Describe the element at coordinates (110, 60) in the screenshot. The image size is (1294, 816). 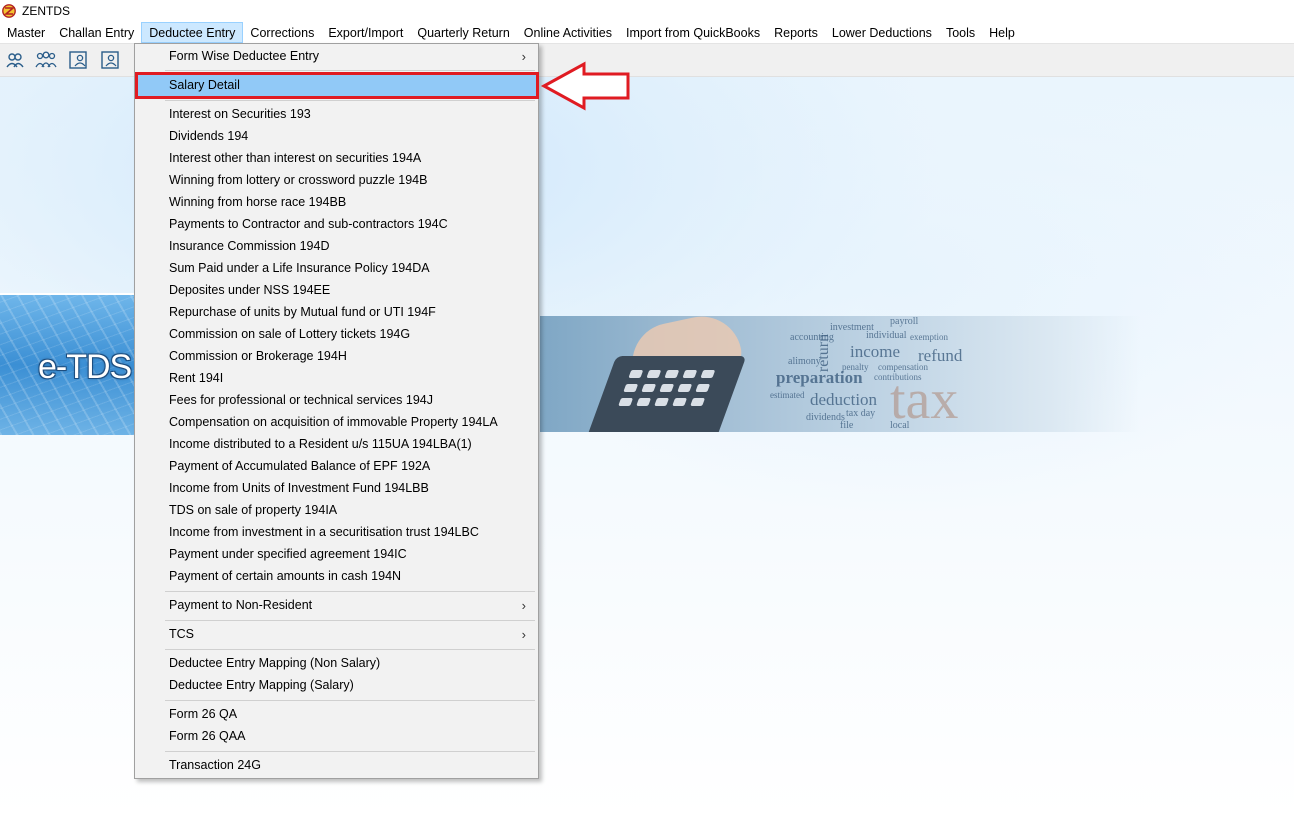
I see `user-card-alt-icon` at that location.